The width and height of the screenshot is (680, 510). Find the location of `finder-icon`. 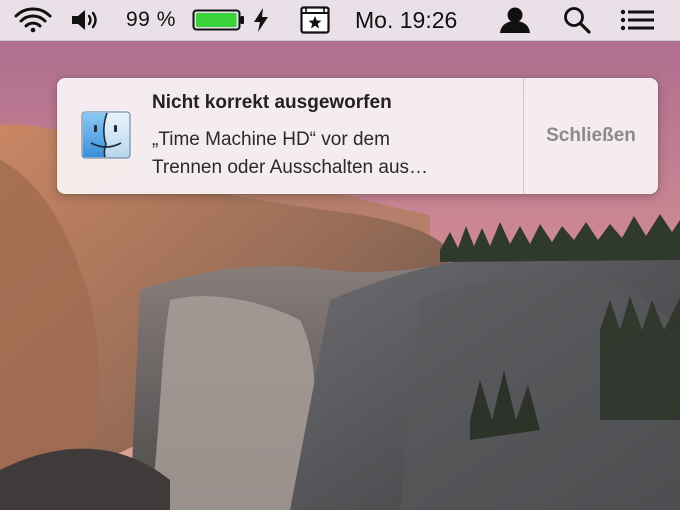

finder-icon is located at coordinates (106, 135).